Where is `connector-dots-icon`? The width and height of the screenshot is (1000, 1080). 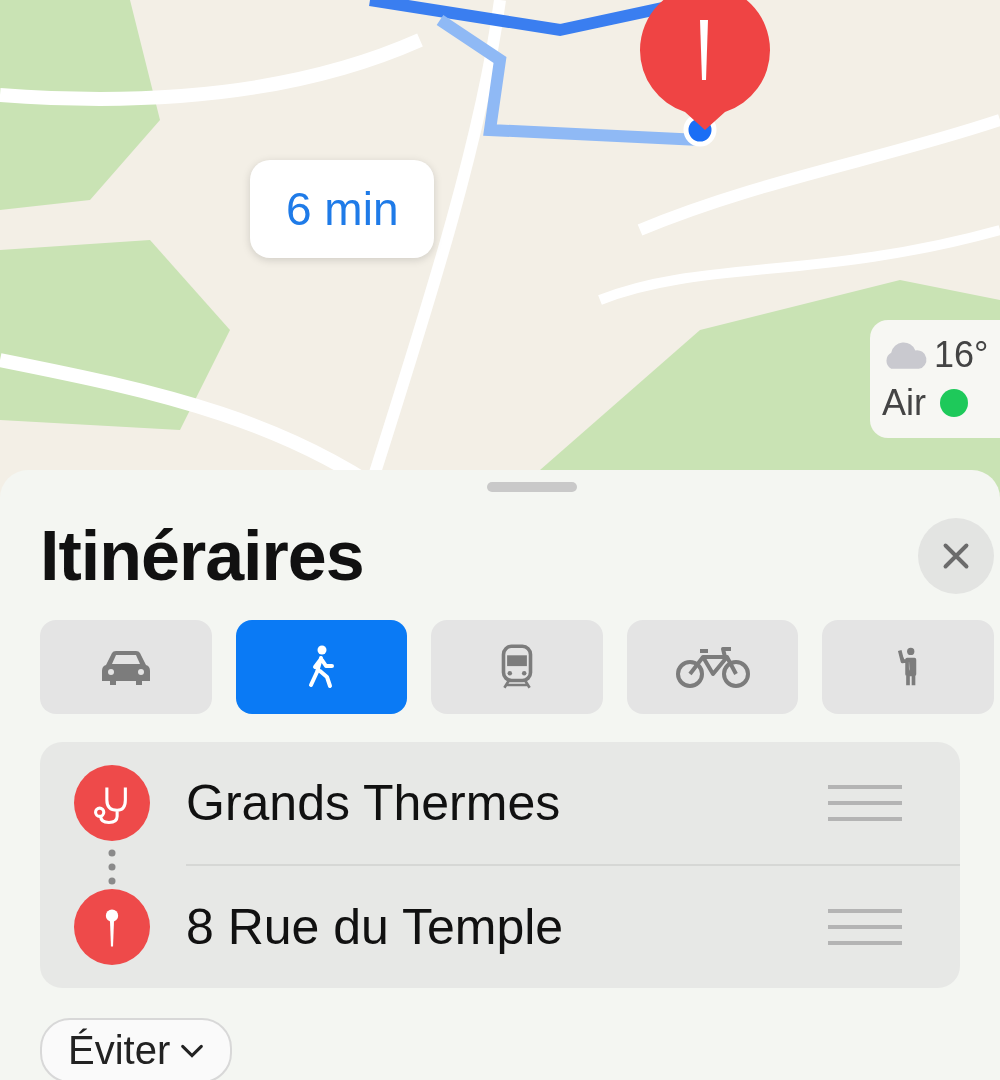
connector-dots-icon is located at coordinates (112, 867).